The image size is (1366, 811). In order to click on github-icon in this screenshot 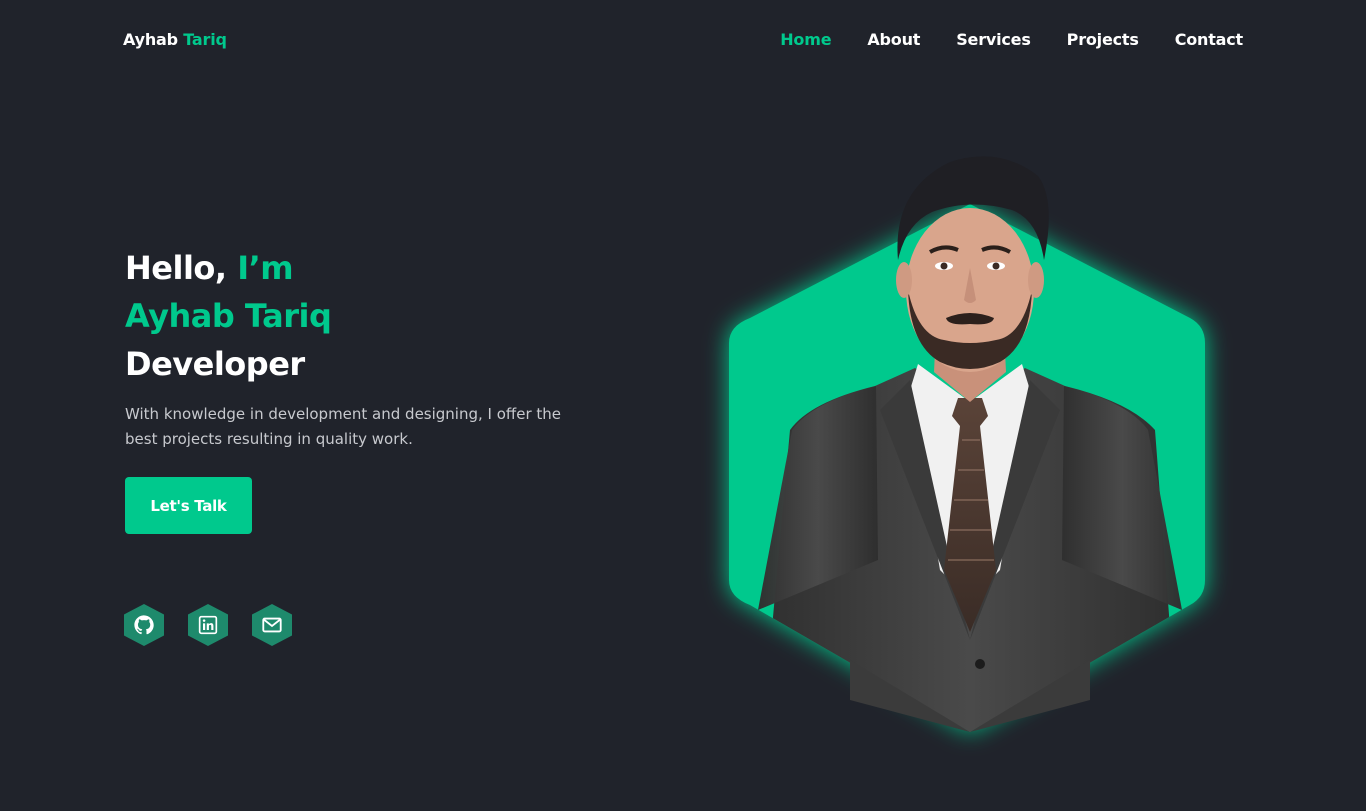, I will do `click(144, 625)`.